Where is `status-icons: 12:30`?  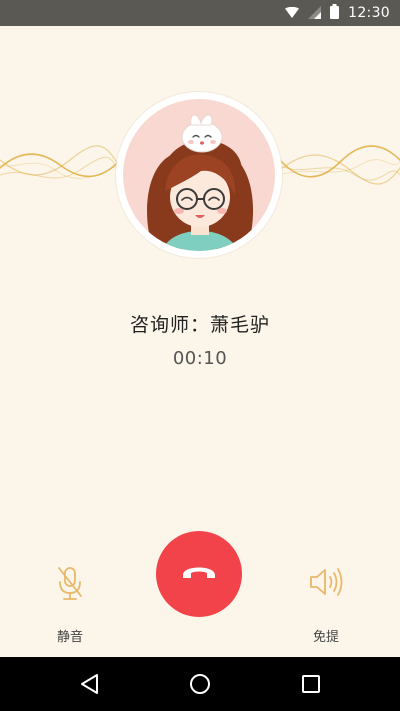 status-icons: 12:30 is located at coordinates (337, 13).